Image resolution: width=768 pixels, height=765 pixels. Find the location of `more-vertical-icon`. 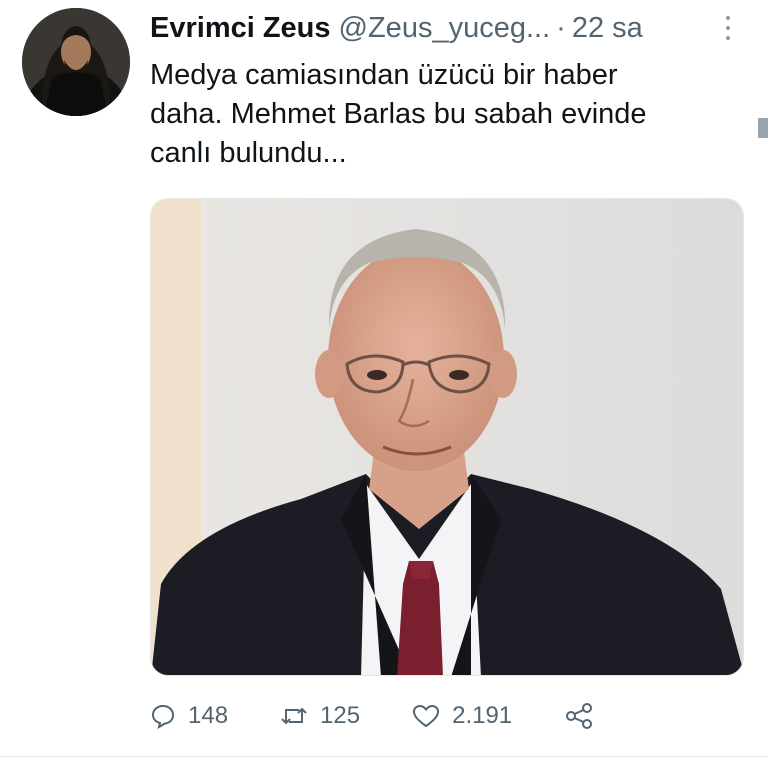

more-vertical-icon is located at coordinates (728, 28).